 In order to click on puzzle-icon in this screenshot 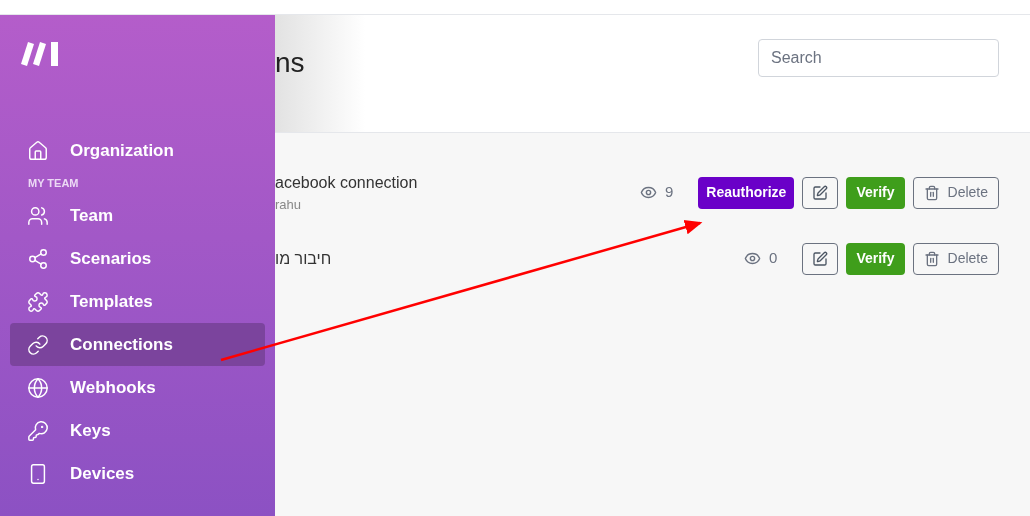, I will do `click(38, 301)`.